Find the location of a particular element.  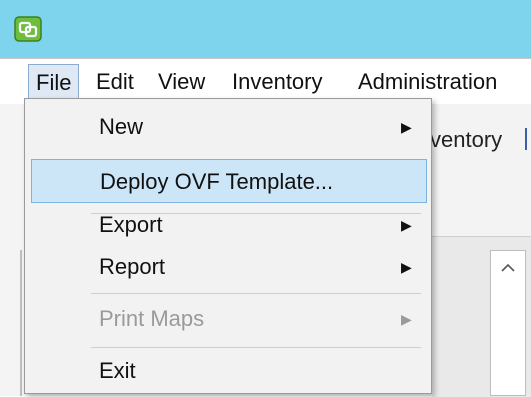

menu-item-label: Export is located at coordinates (131, 224).